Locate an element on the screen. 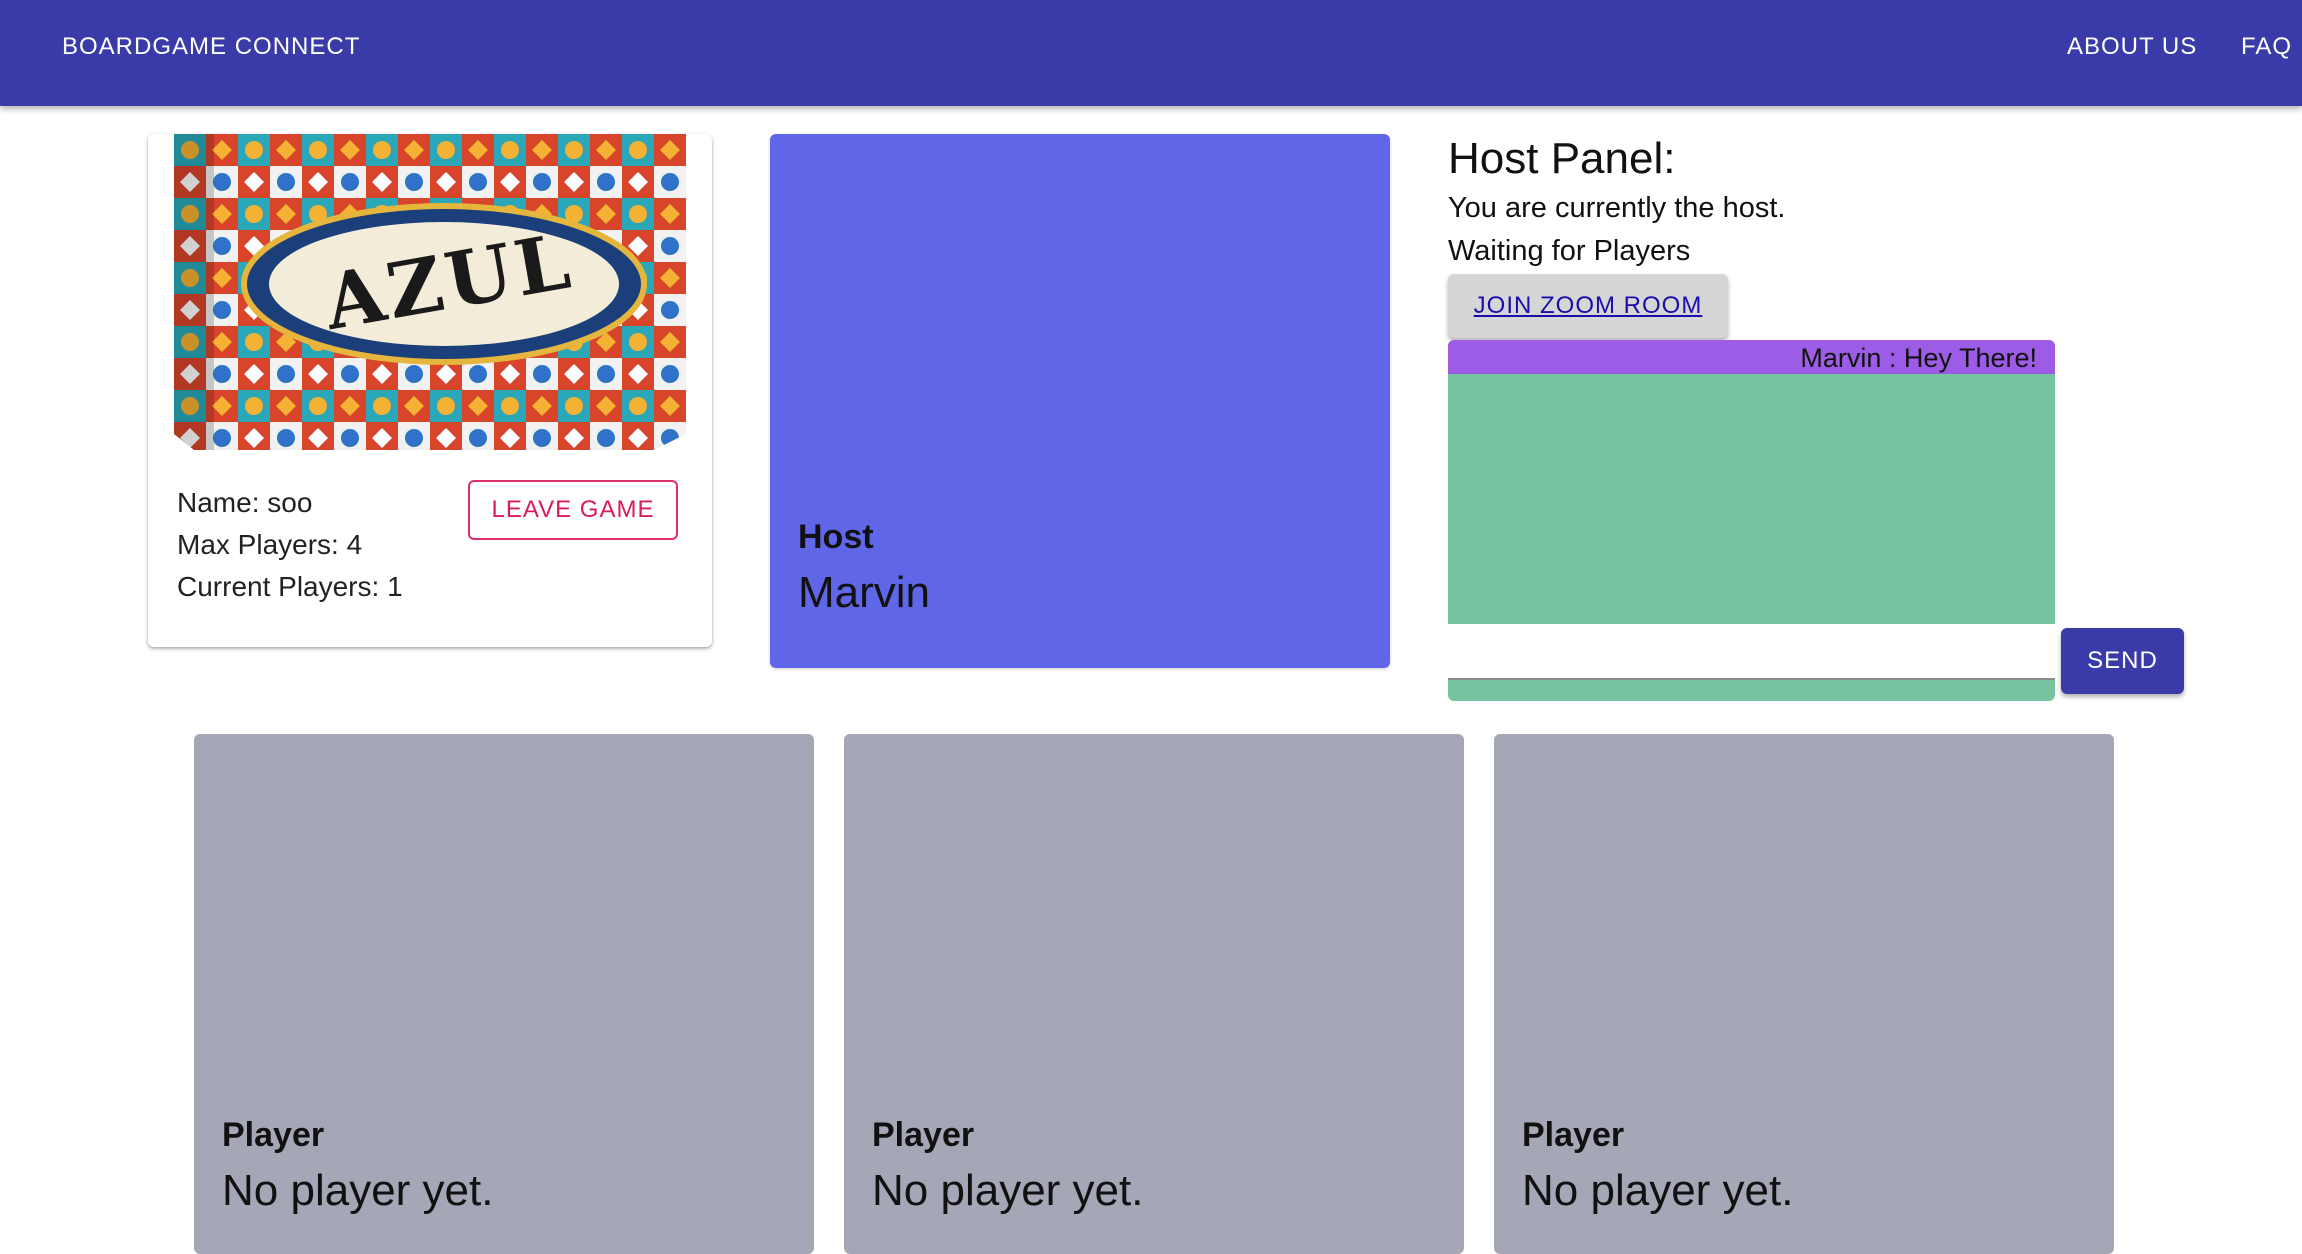 This screenshot has width=2302, height=1254. chat-message: Marvin : Hey There! is located at coordinates (1751, 357).